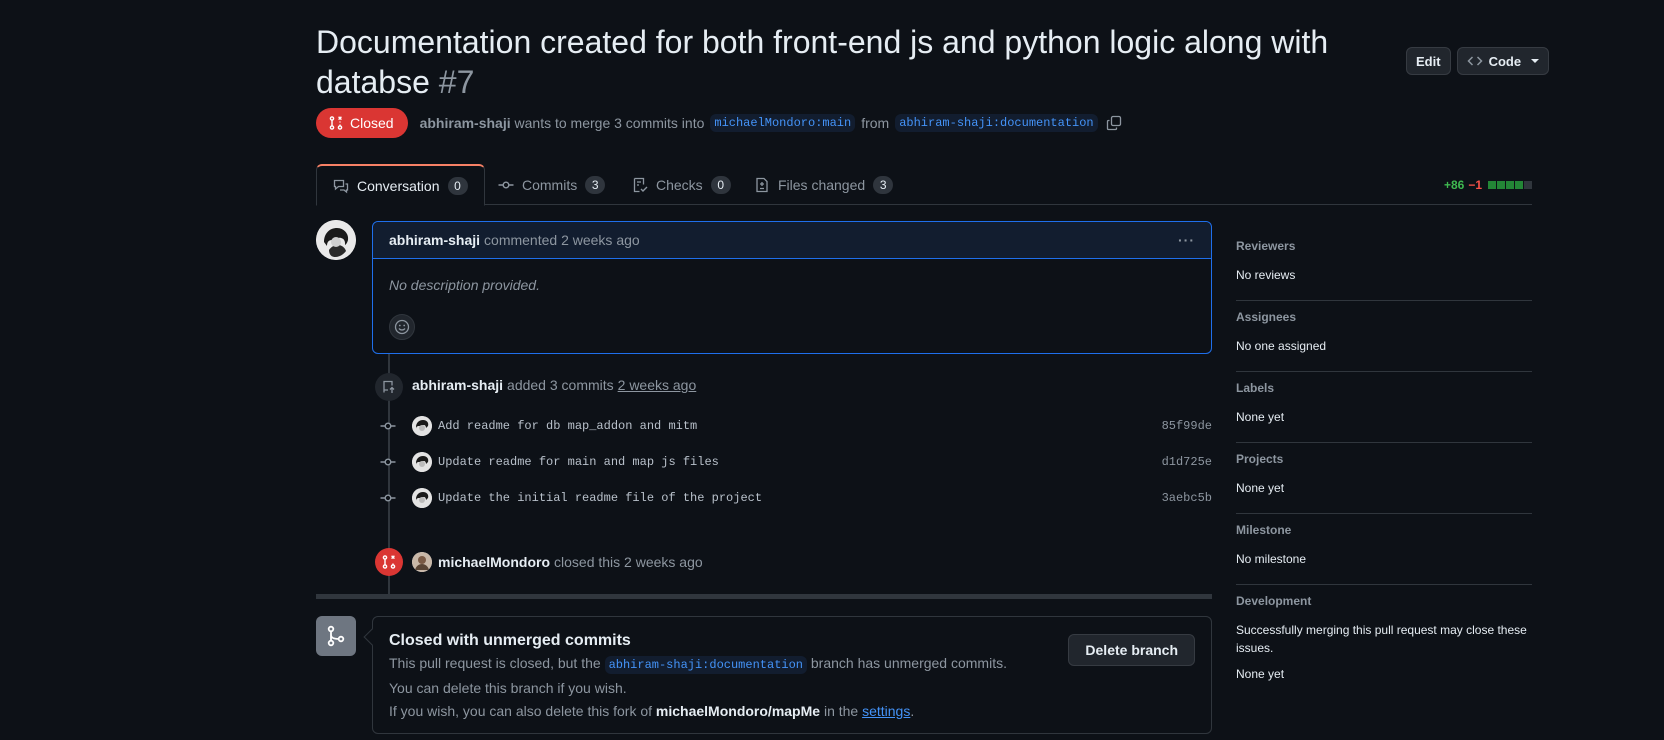 This screenshot has width=1664, height=740. What do you see at coordinates (912, 711) in the screenshot?
I see `merge-line2-end: .` at bounding box center [912, 711].